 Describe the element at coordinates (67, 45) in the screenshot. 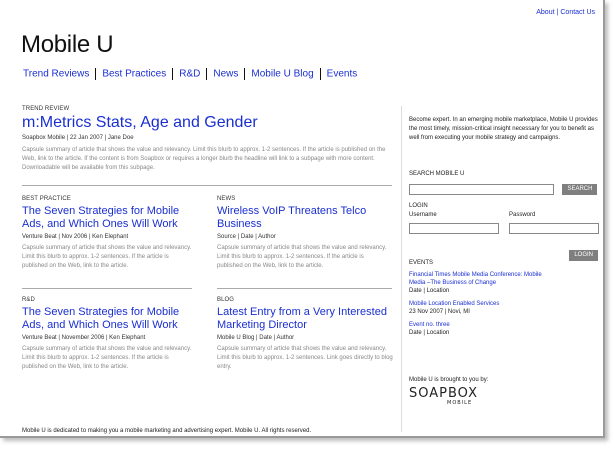

I see `site-logo: Mobile U` at that location.